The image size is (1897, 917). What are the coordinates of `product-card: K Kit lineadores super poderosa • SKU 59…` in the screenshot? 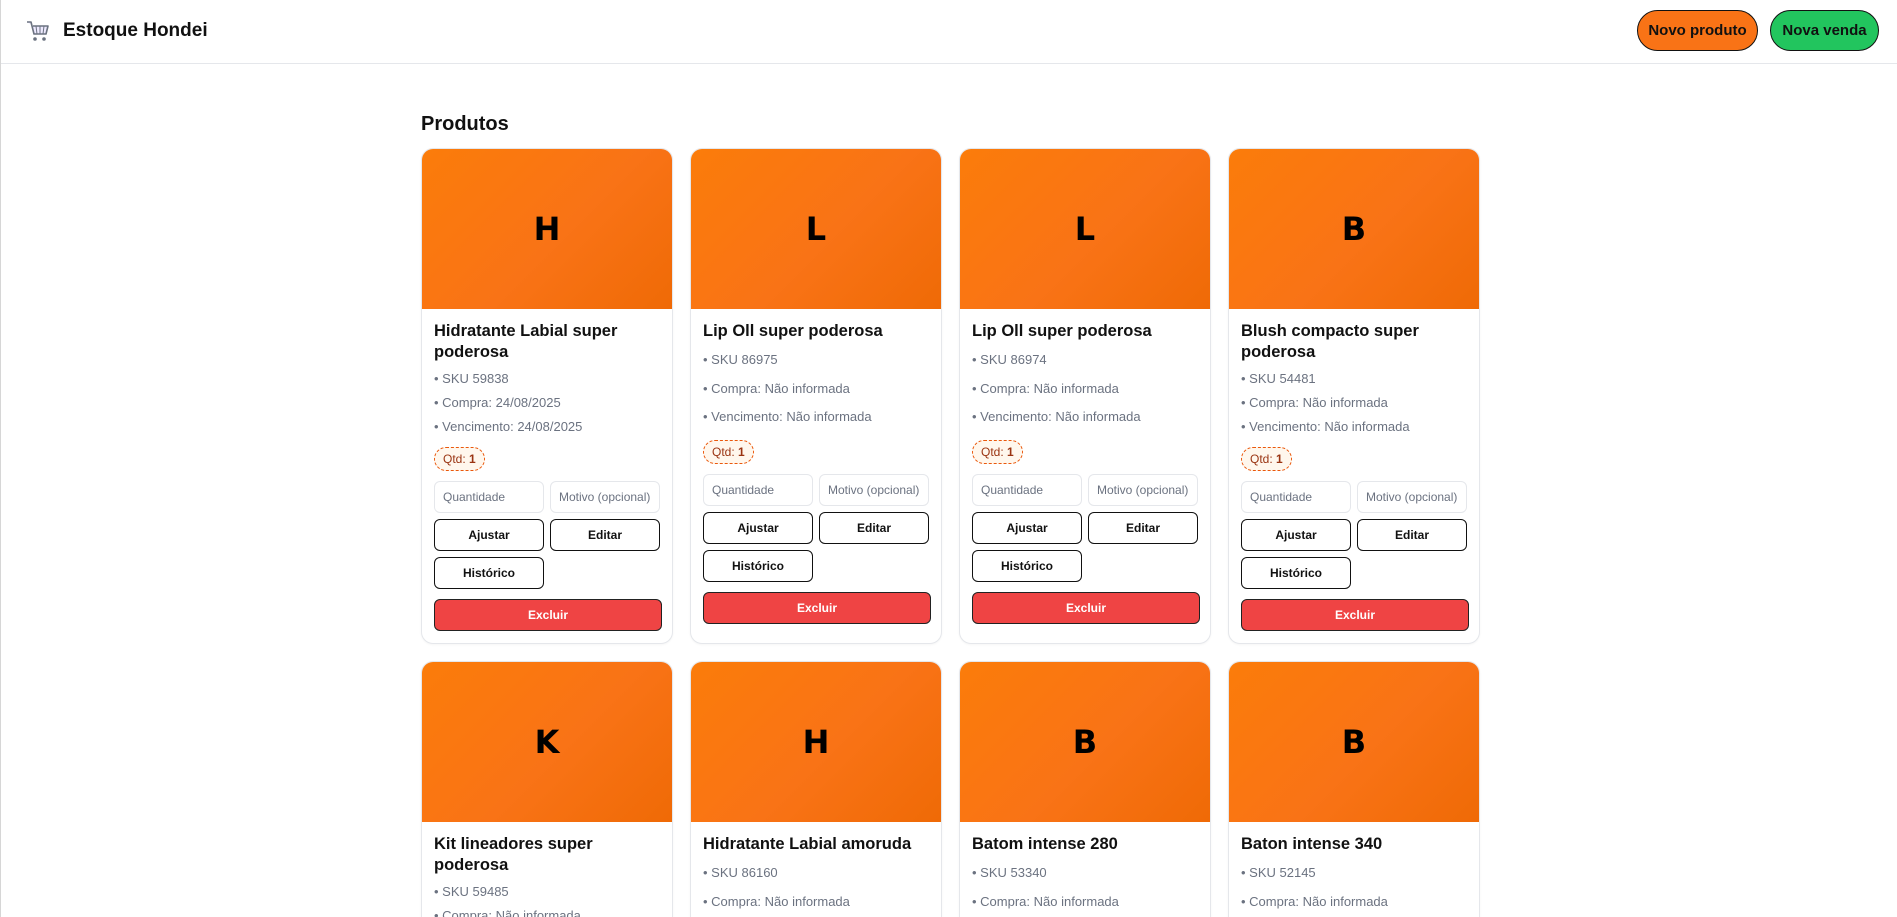 It's located at (547, 789).